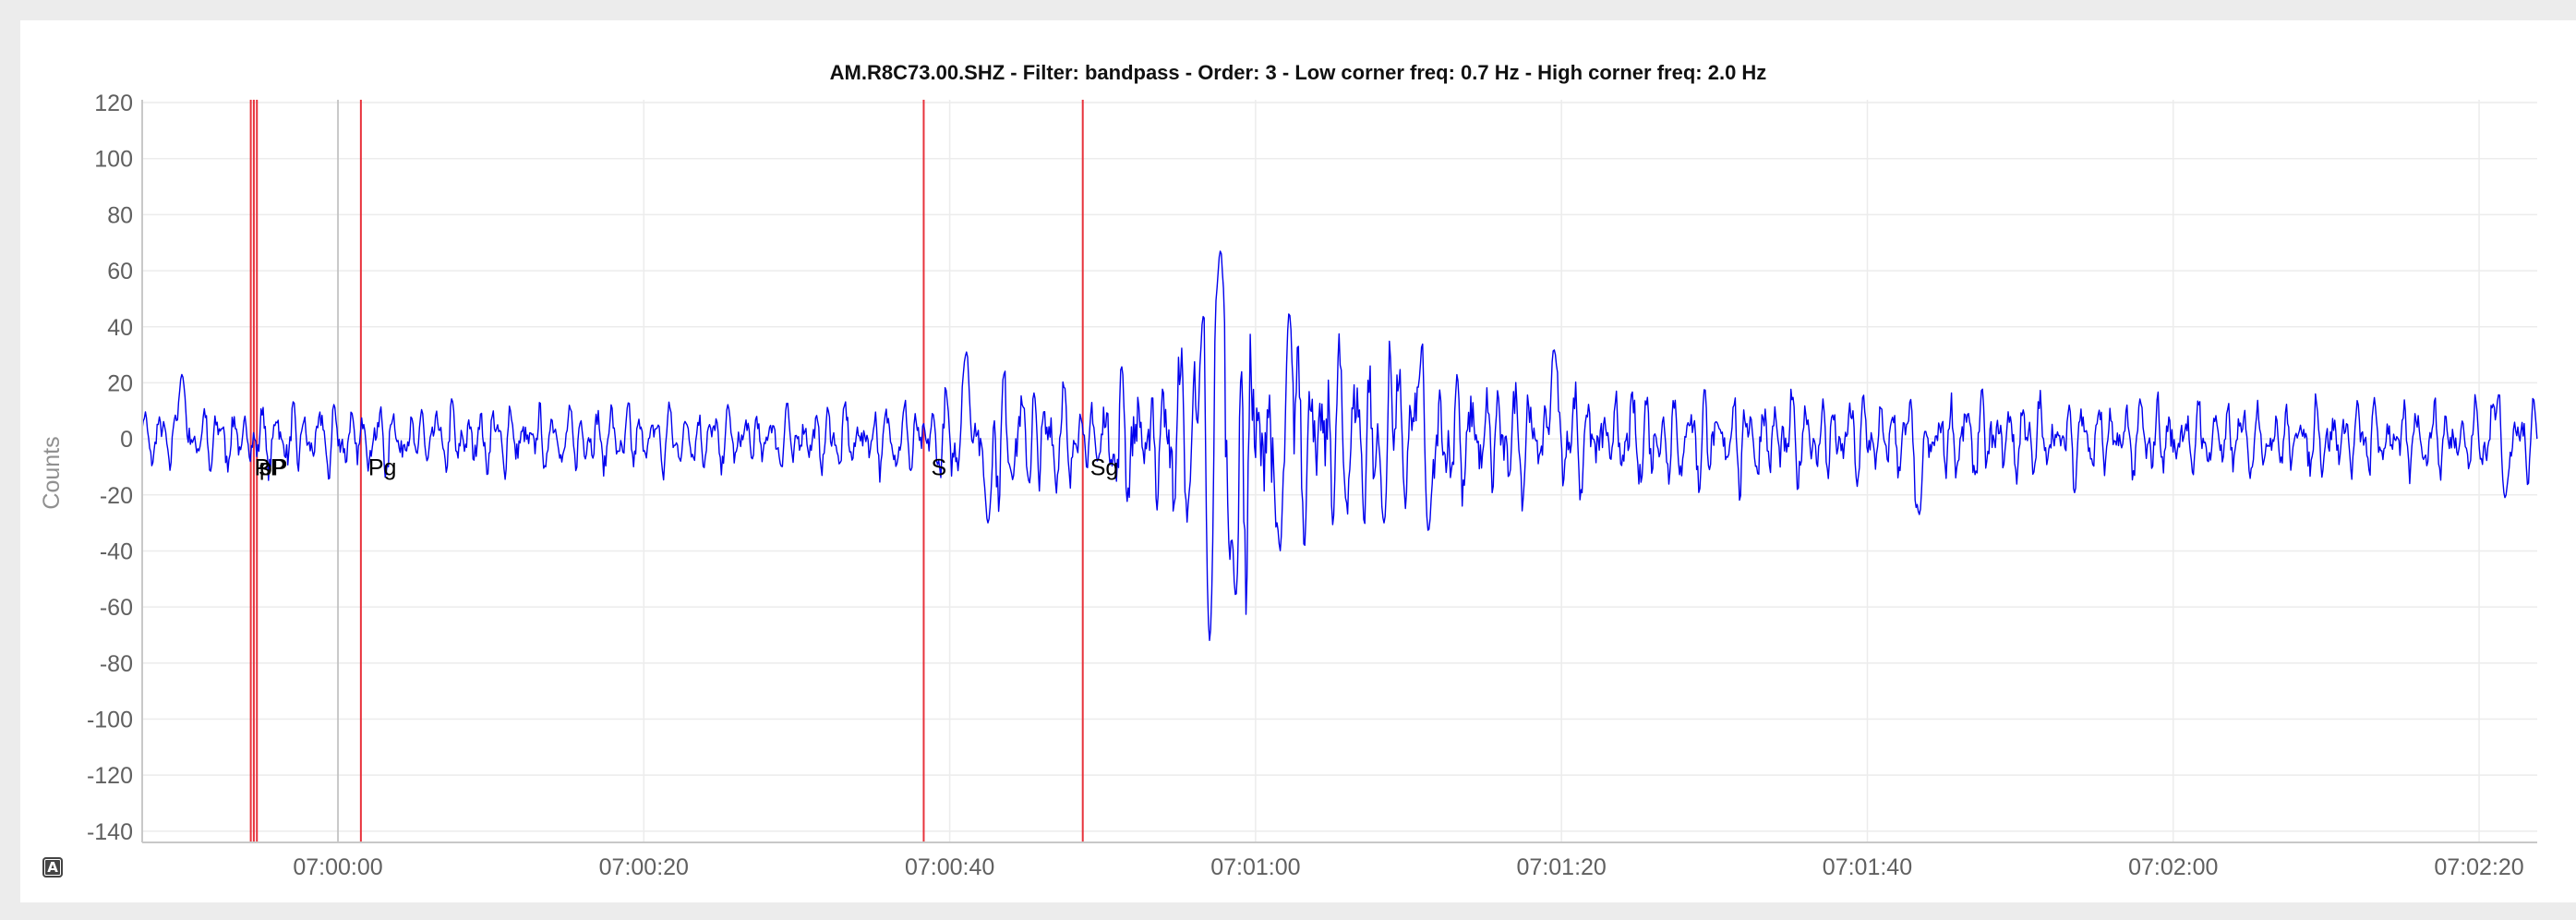 This screenshot has height=920, width=2576. What do you see at coordinates (1562, 867) in the screenshot?
I see `x-tick-label: 07:01:20` at bounding box center [1562, 867].